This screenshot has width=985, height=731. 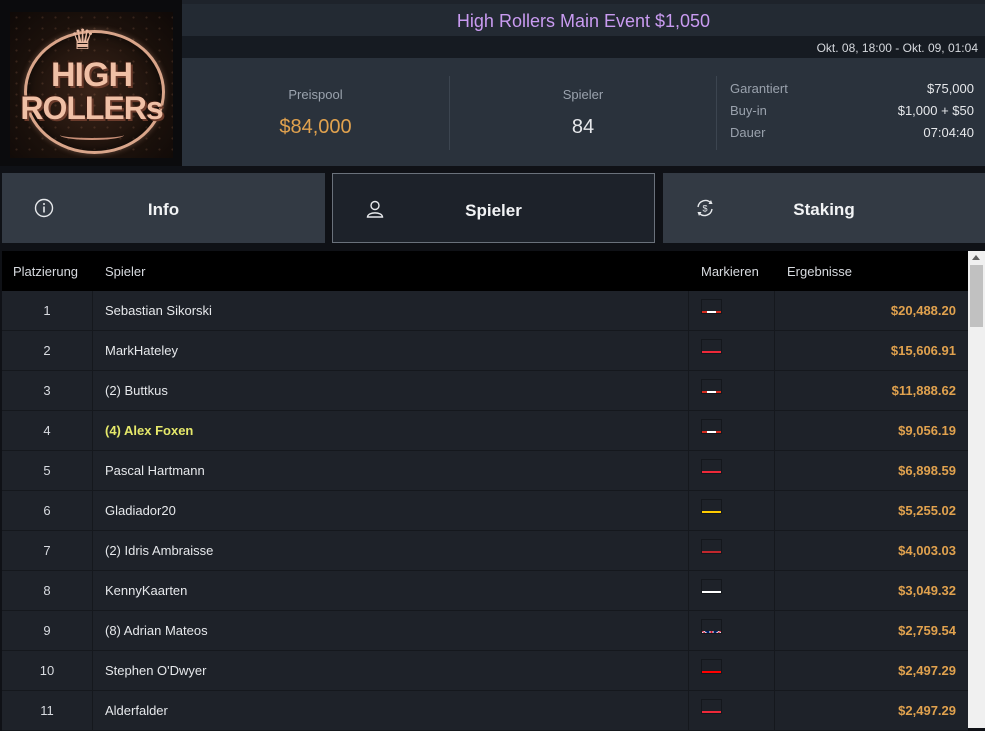 What do you see at coordinates (140, 510) in the screenshot?
I see `player-name: Gladiador20` at bounding box center [140, 510].